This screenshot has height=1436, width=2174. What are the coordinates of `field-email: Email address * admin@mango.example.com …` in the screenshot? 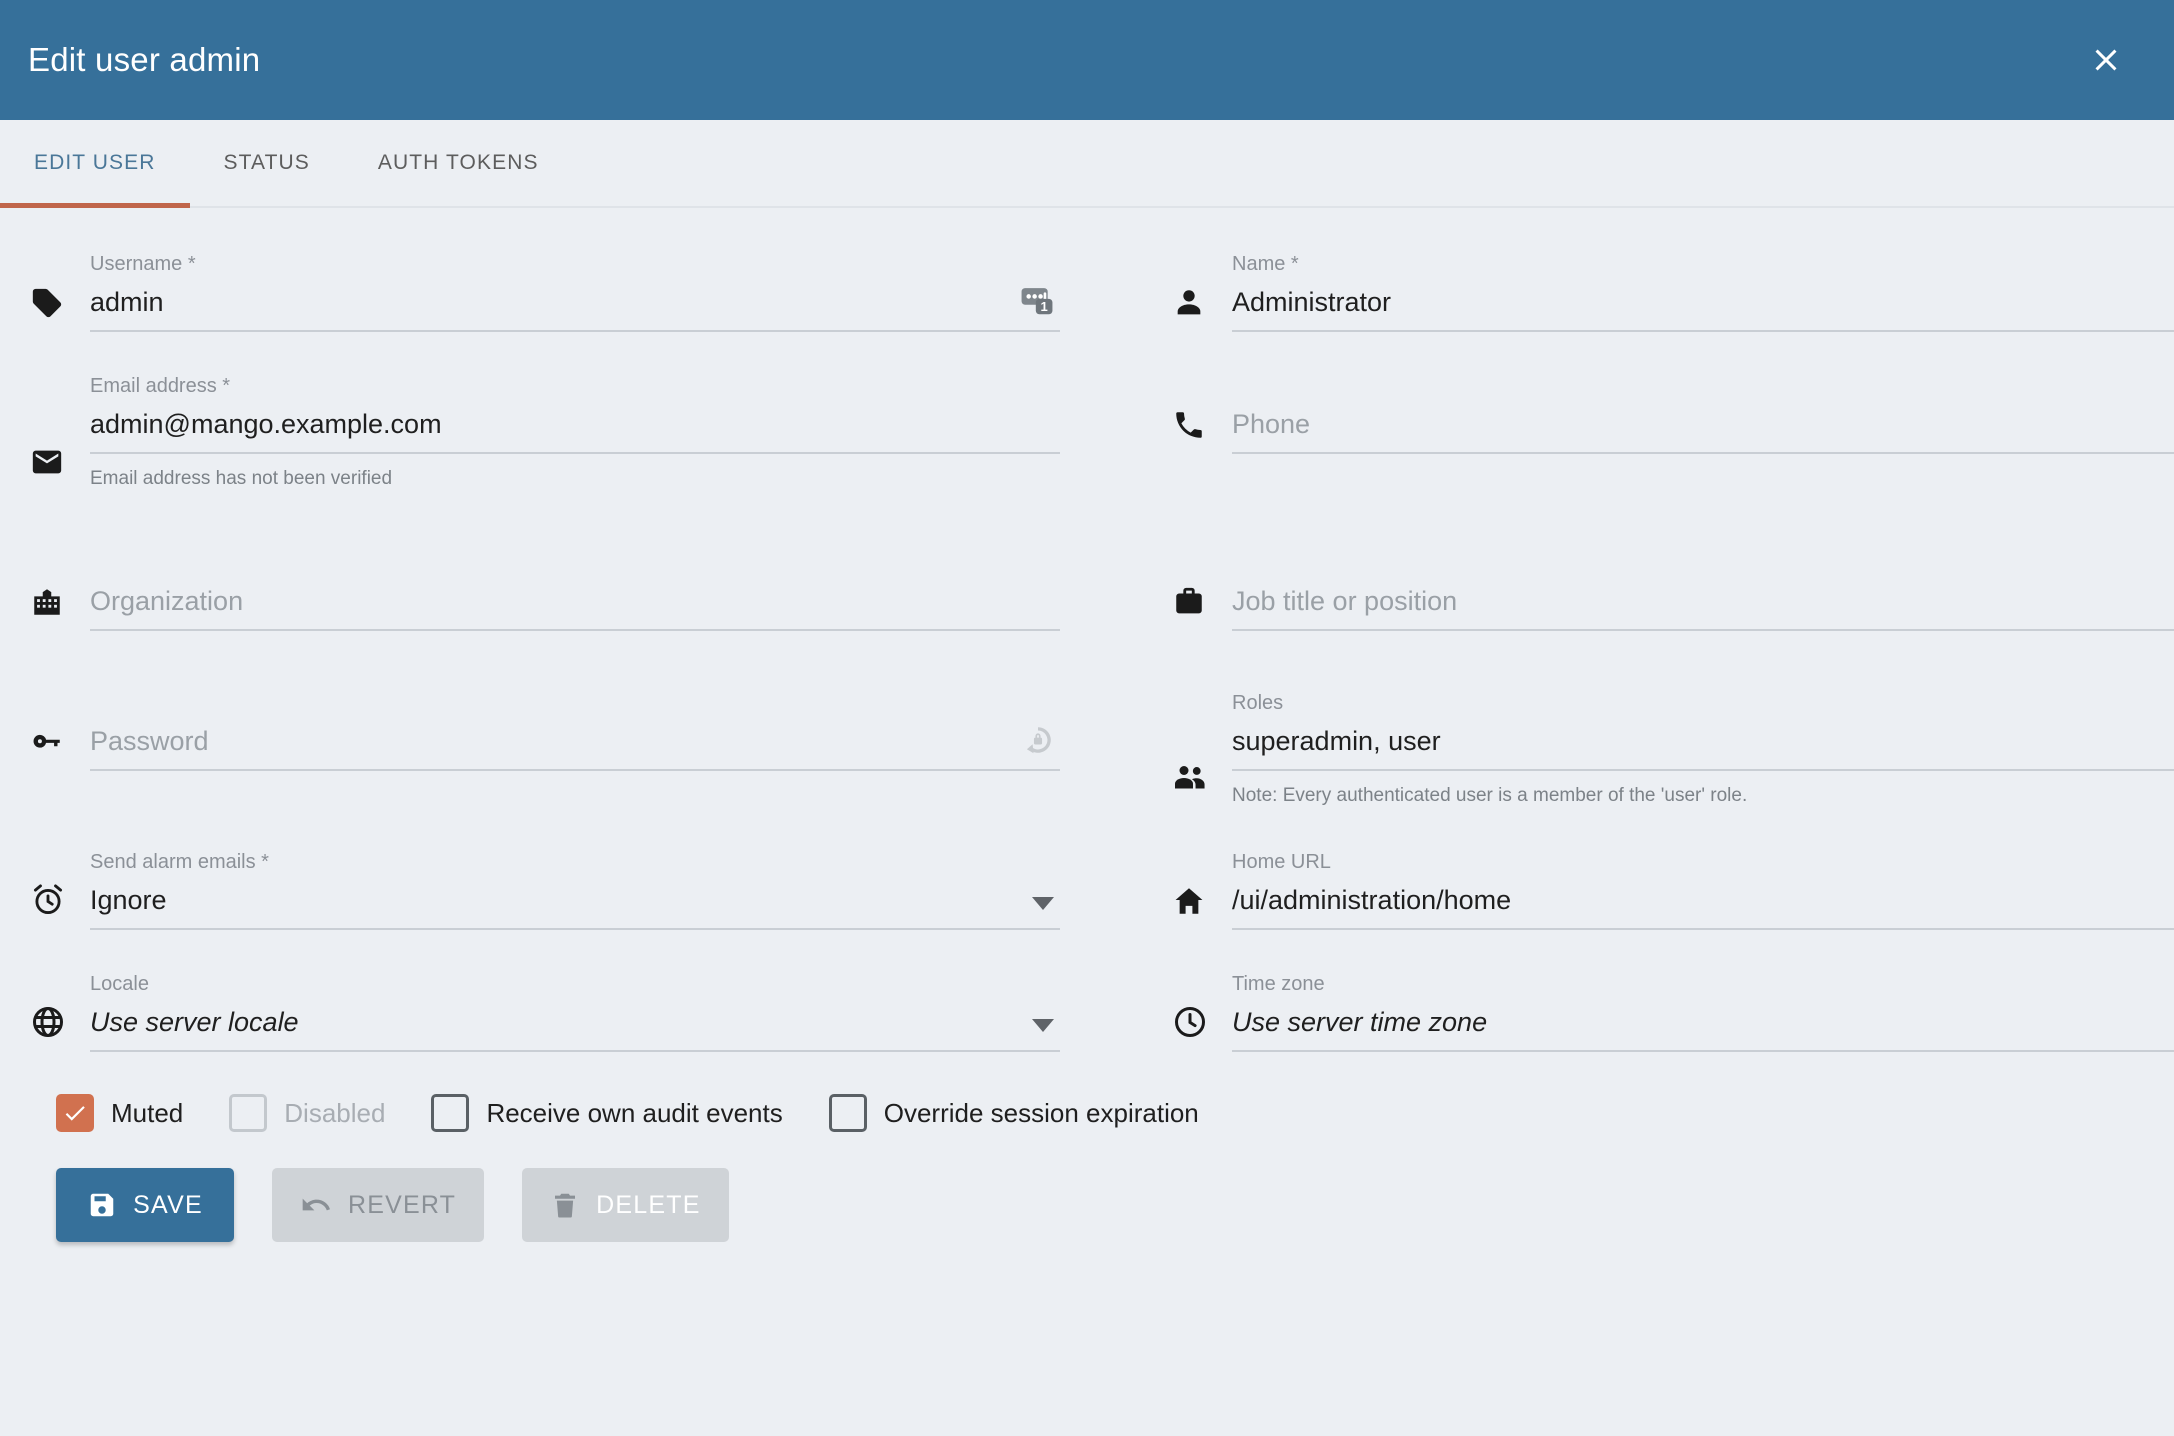 It's located at (545, 432).